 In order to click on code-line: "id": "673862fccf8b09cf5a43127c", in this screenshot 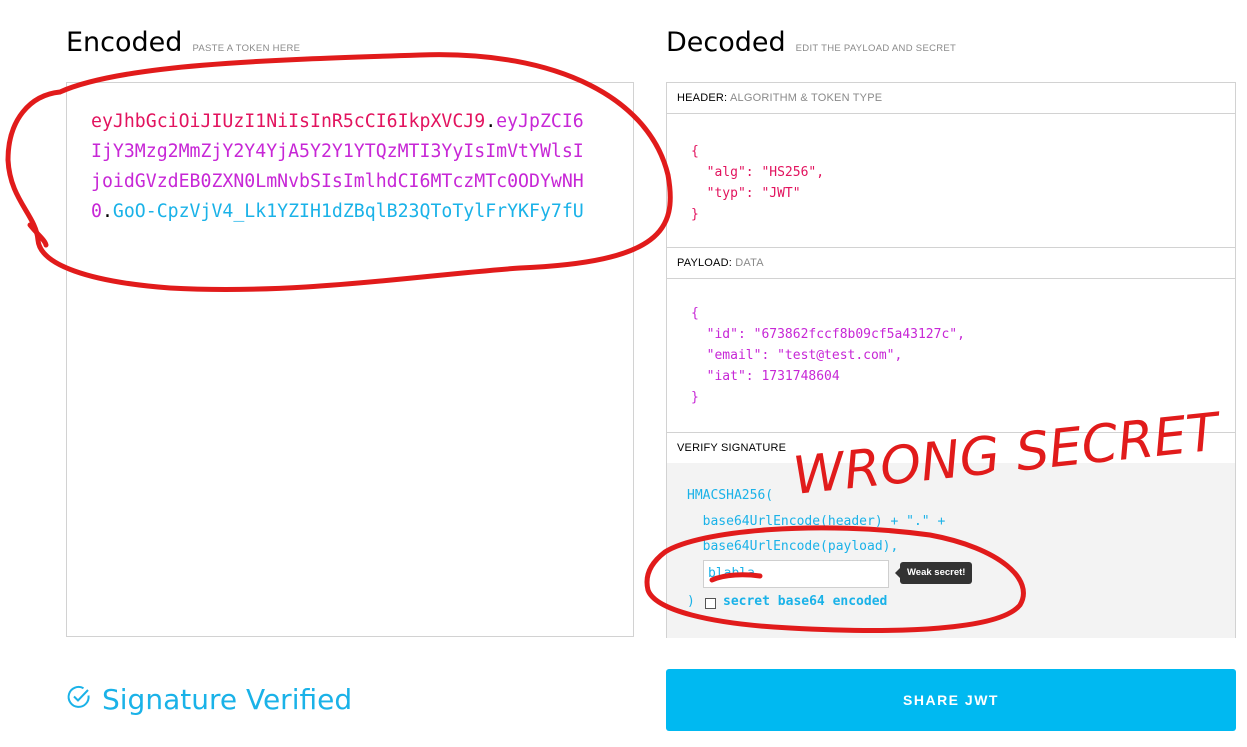, I will do `click(828, 334)`.